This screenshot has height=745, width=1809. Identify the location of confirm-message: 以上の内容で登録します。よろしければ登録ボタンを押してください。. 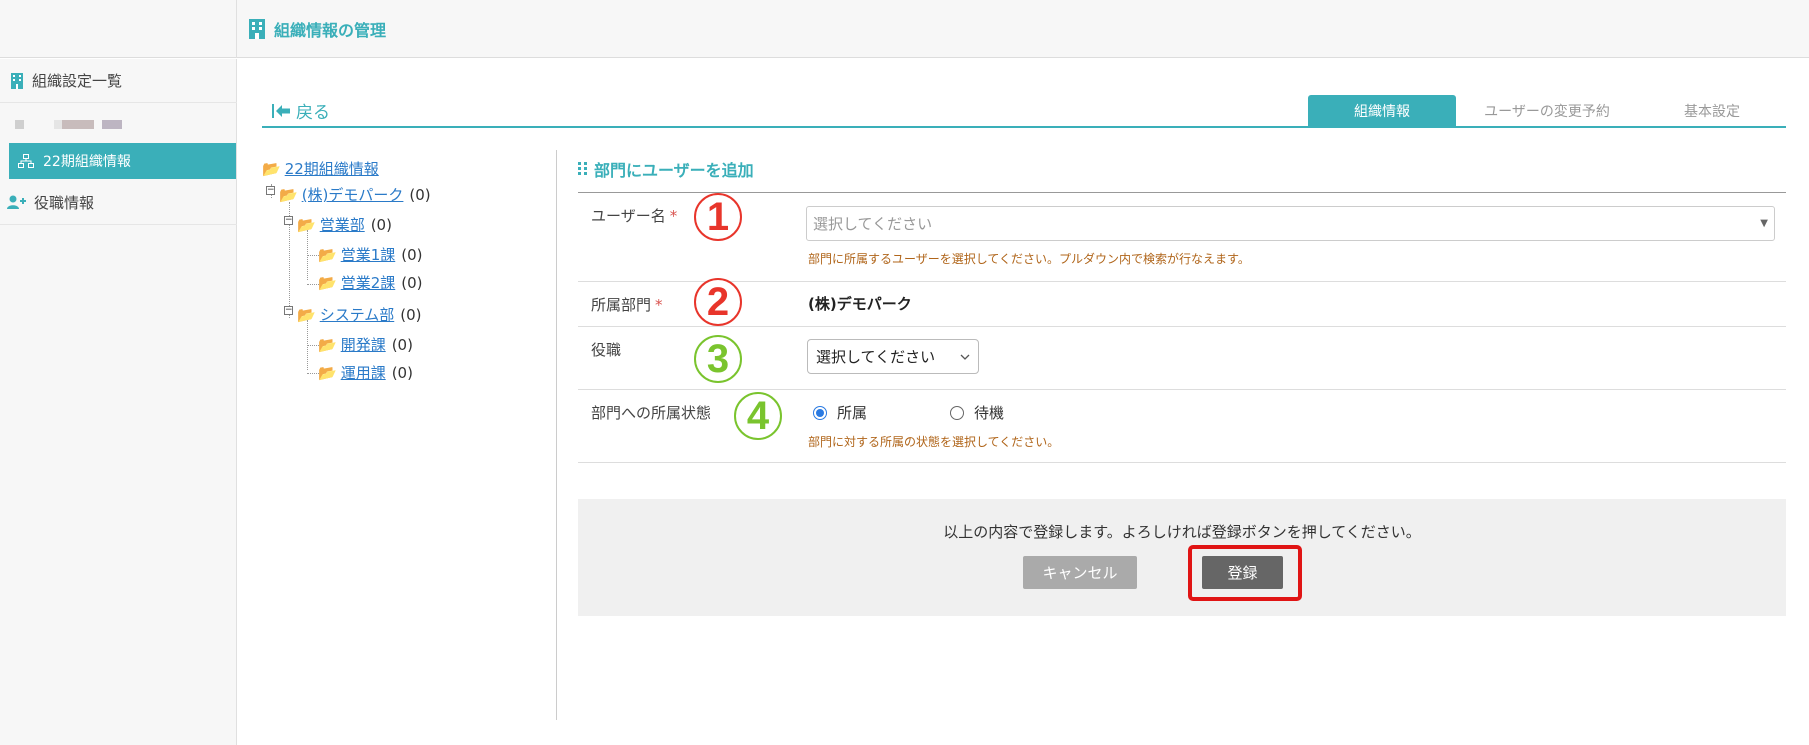
(1182, 532).